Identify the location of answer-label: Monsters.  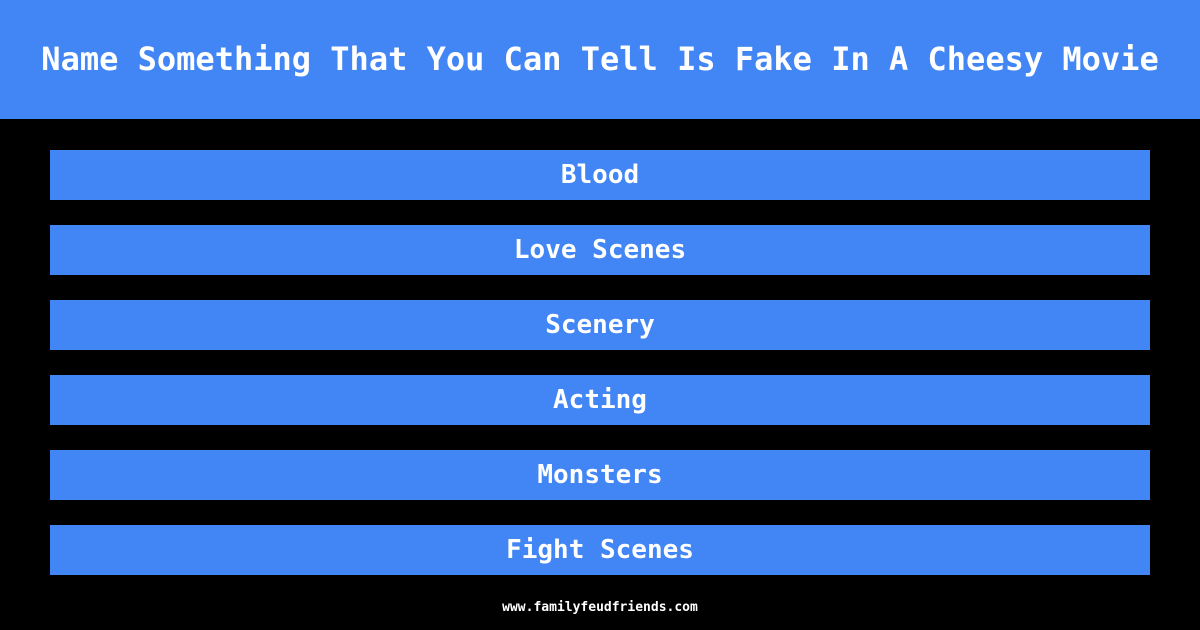
(600, 475).